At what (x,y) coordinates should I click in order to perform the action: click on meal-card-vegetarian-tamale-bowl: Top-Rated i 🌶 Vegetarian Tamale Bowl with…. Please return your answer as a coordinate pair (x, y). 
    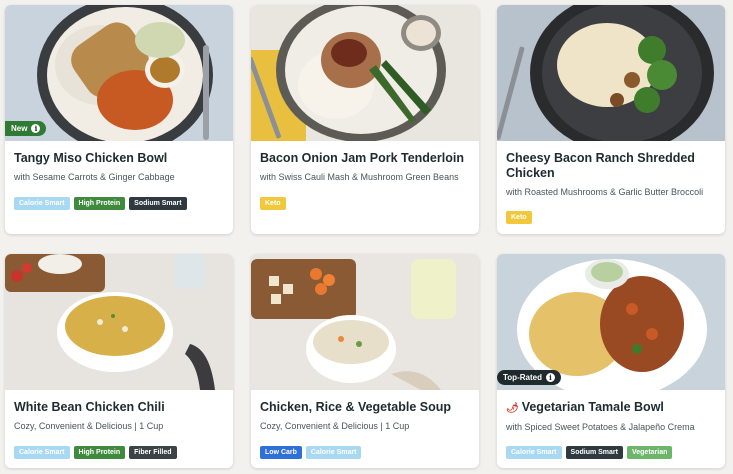
    Looking at the image, I should click on (611, 361).